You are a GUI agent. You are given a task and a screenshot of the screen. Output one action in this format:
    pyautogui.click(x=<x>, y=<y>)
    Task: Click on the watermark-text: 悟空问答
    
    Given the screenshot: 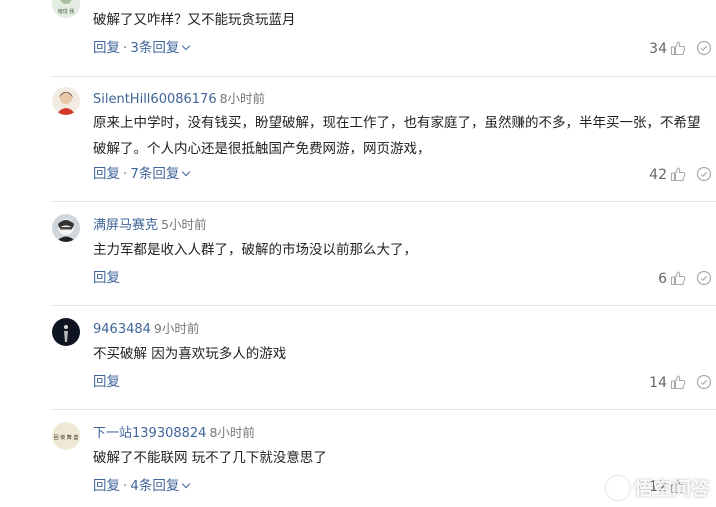 What is the action you would take?
    pyautogui.click(x=671, y=489)
    